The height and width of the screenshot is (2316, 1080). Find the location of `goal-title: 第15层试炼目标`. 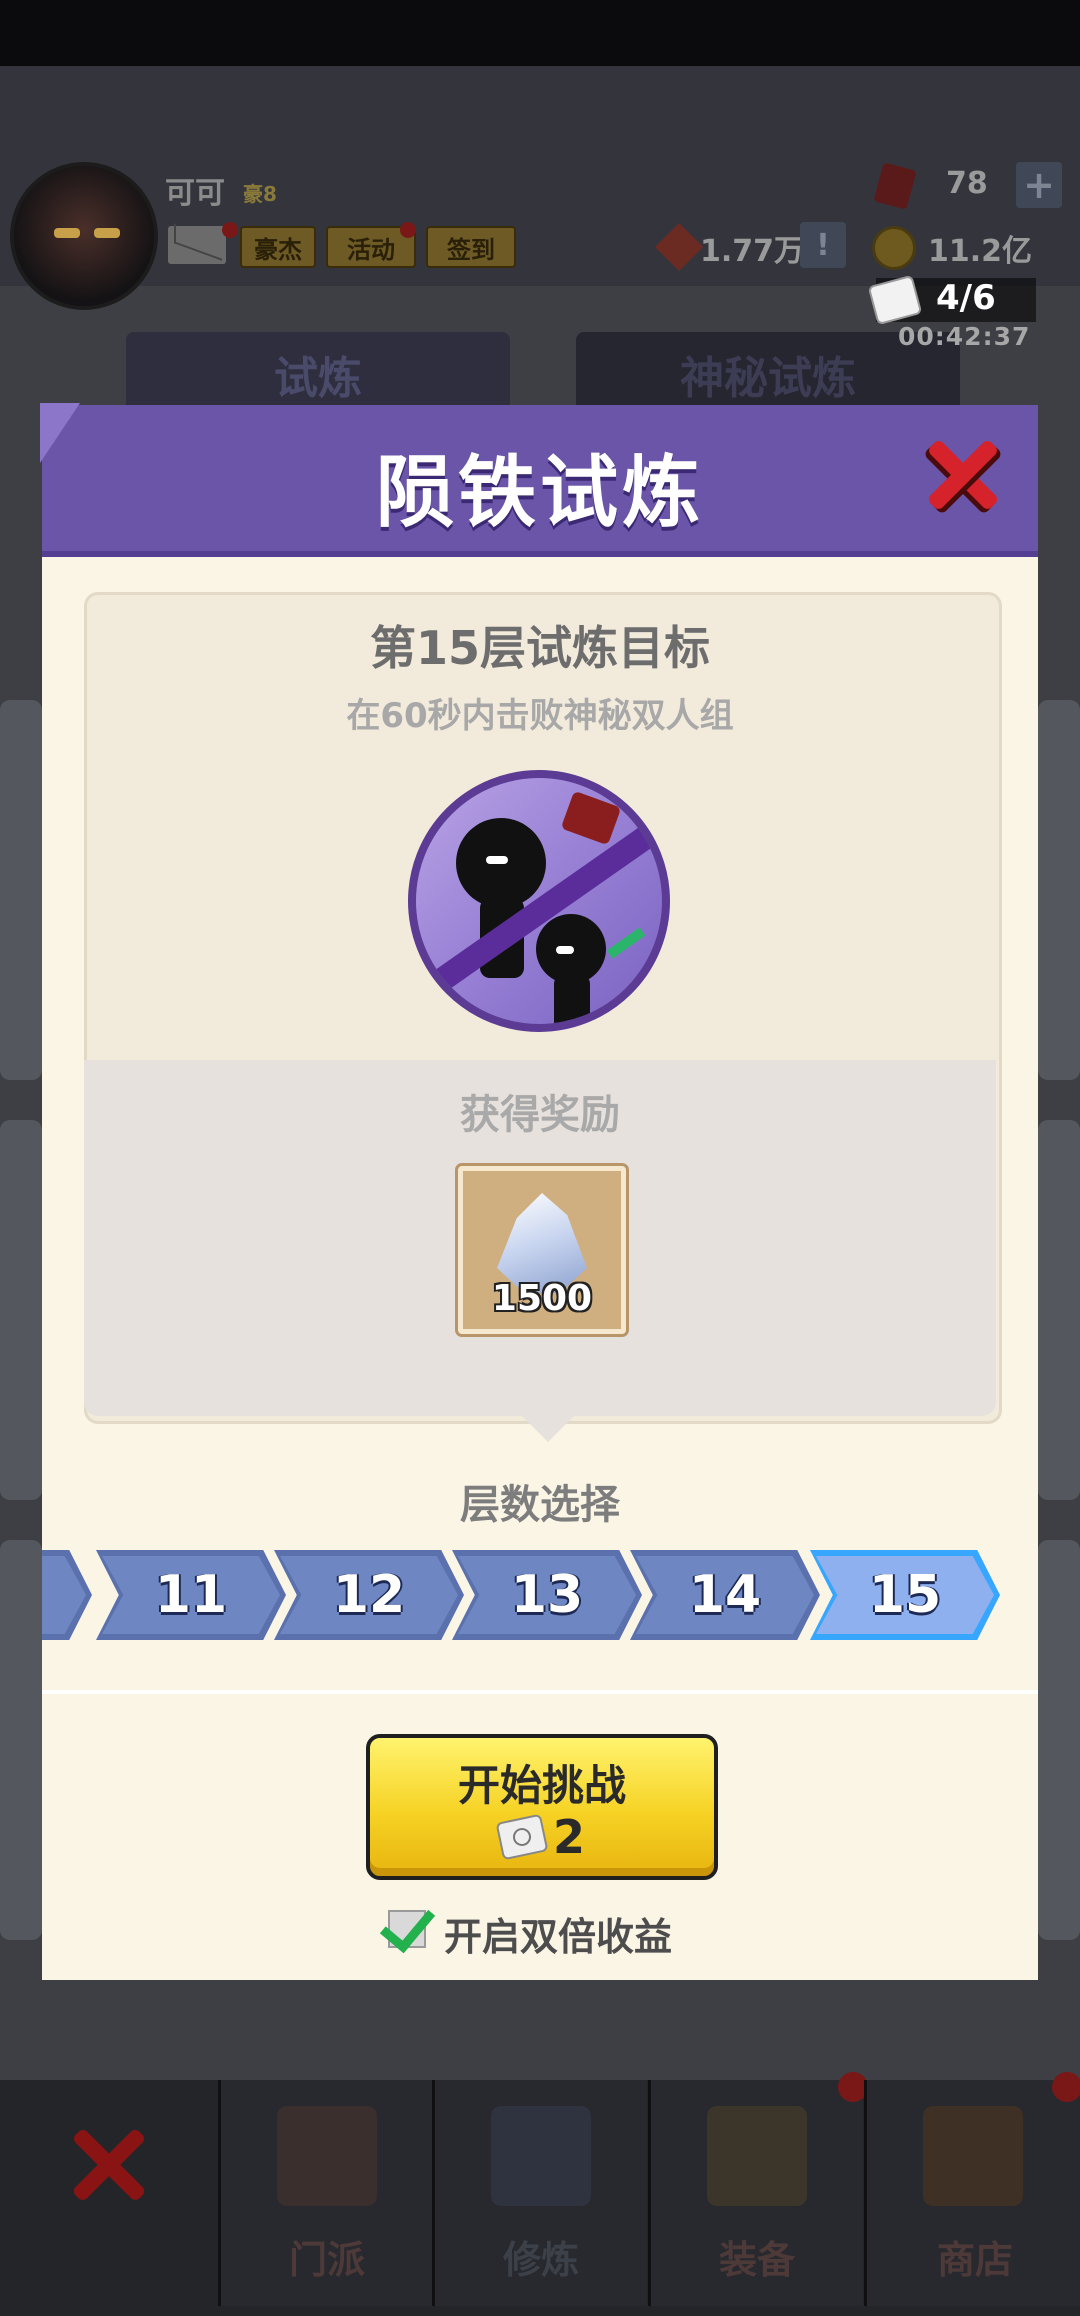

goal-title: 第15层试炼目标 is located at coordinates (539, 648).